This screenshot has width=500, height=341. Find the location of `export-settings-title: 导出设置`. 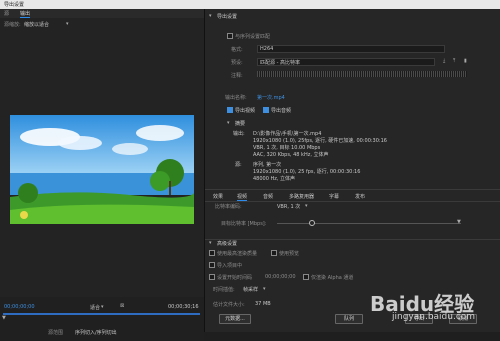

export-settings-title: 导出设置 is located at coordinates (227, 17).